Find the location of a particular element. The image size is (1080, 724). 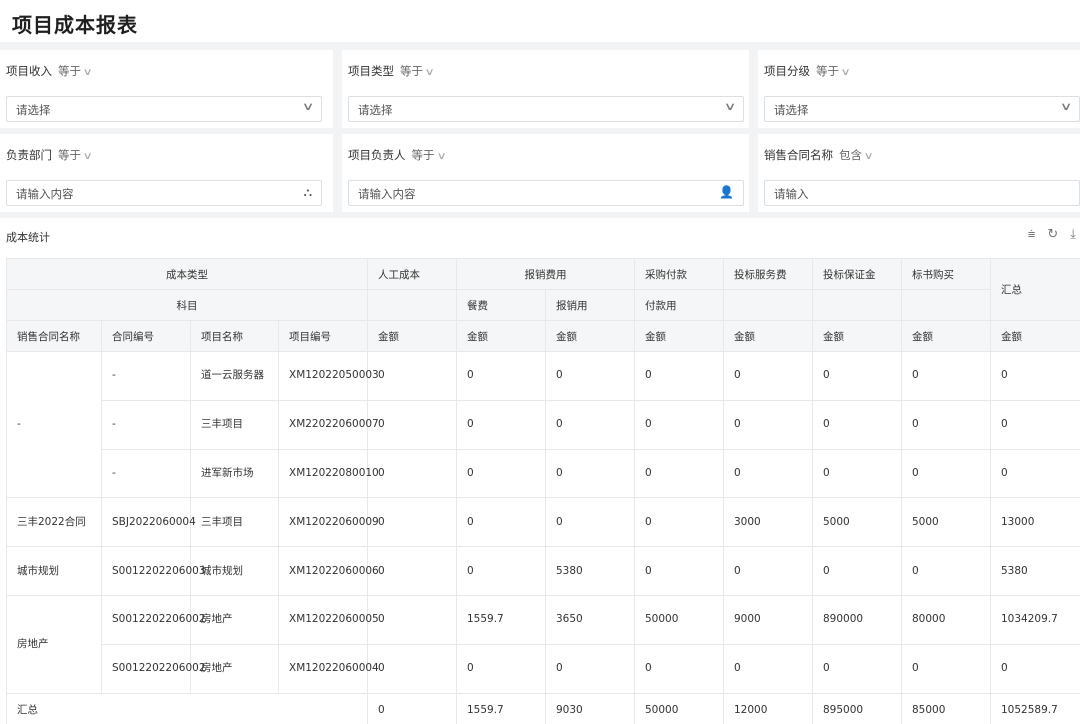

cell-amount: 1034209.7 is located at coordinates (1035, 619).